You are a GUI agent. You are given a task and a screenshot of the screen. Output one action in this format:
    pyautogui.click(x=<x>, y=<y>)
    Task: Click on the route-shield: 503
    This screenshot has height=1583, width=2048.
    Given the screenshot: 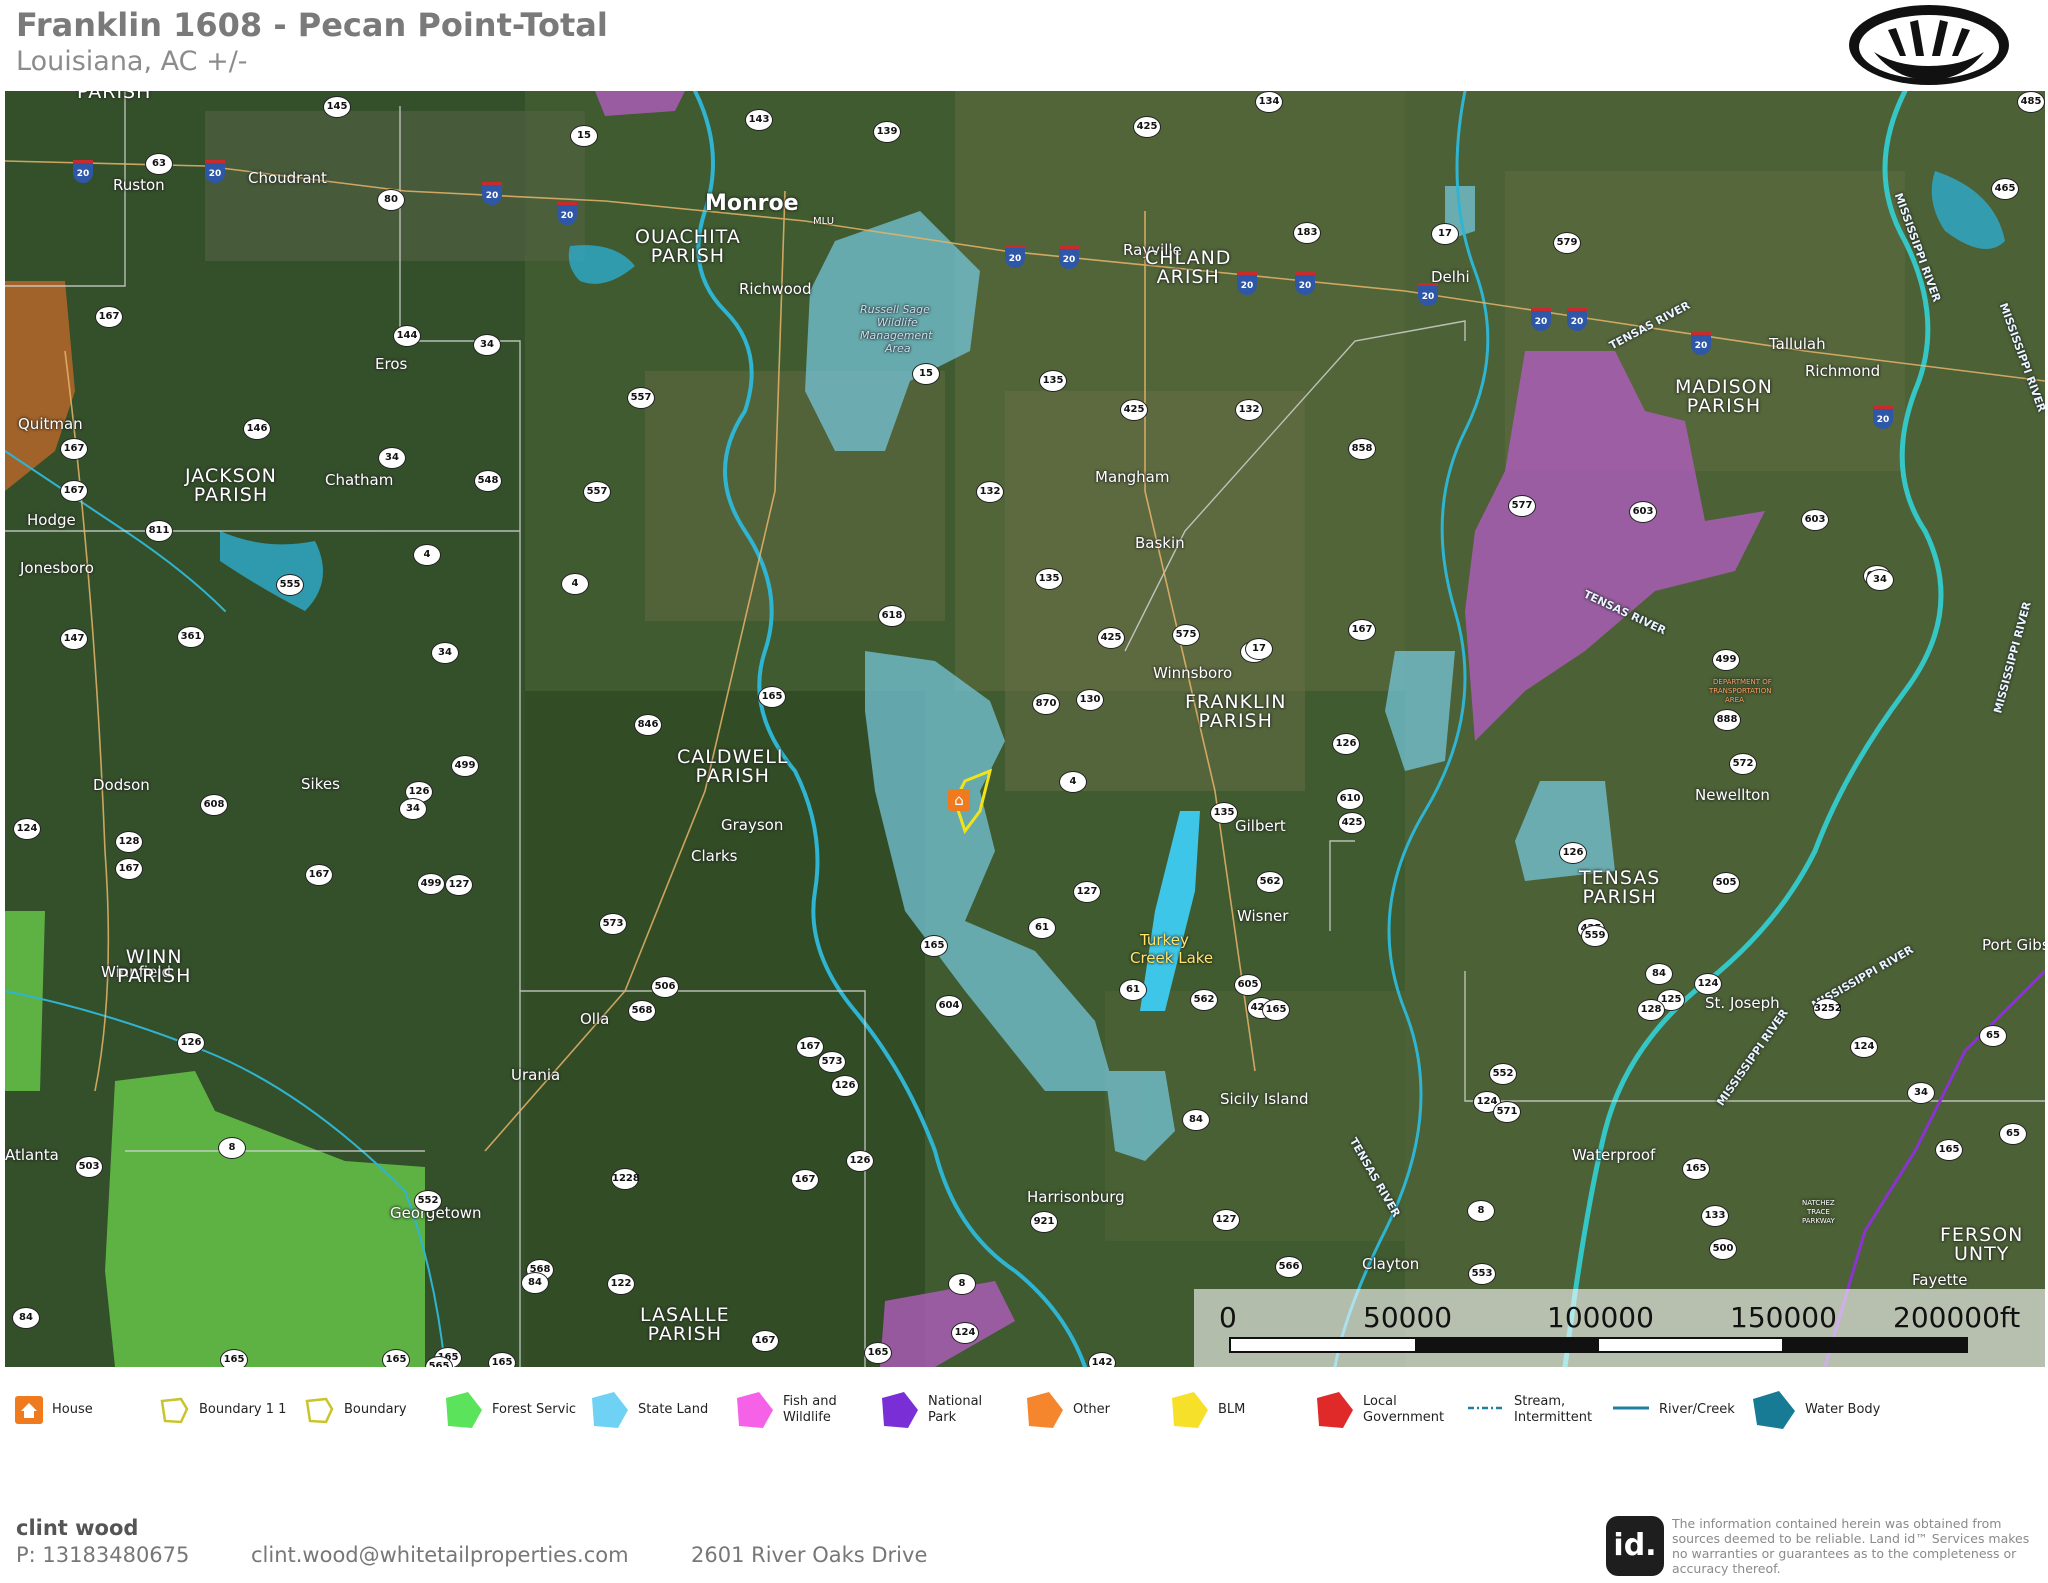 What is the action you would take?
    pyautogui.click(x=89, y=1167)
    